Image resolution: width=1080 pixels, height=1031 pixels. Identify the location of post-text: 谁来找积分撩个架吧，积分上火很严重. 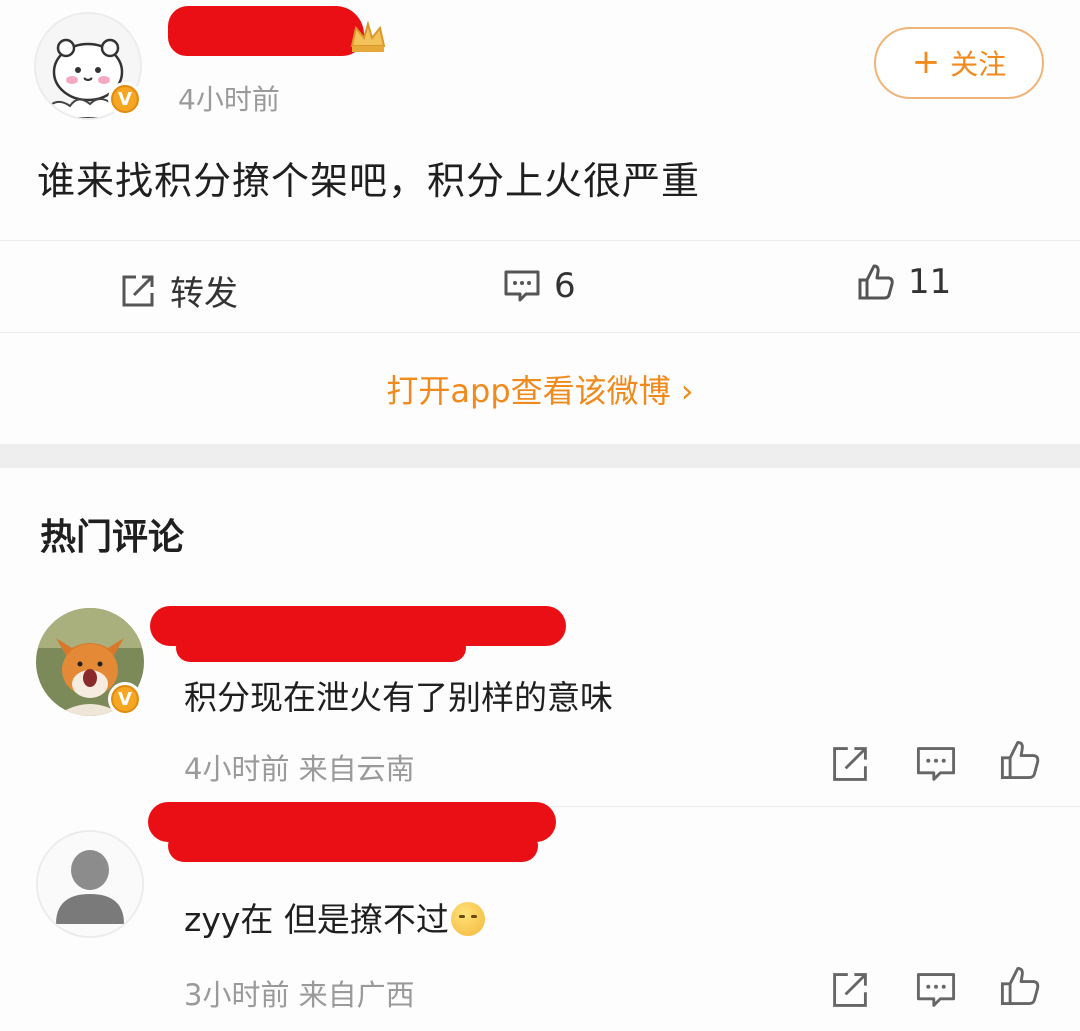
(369, 181).